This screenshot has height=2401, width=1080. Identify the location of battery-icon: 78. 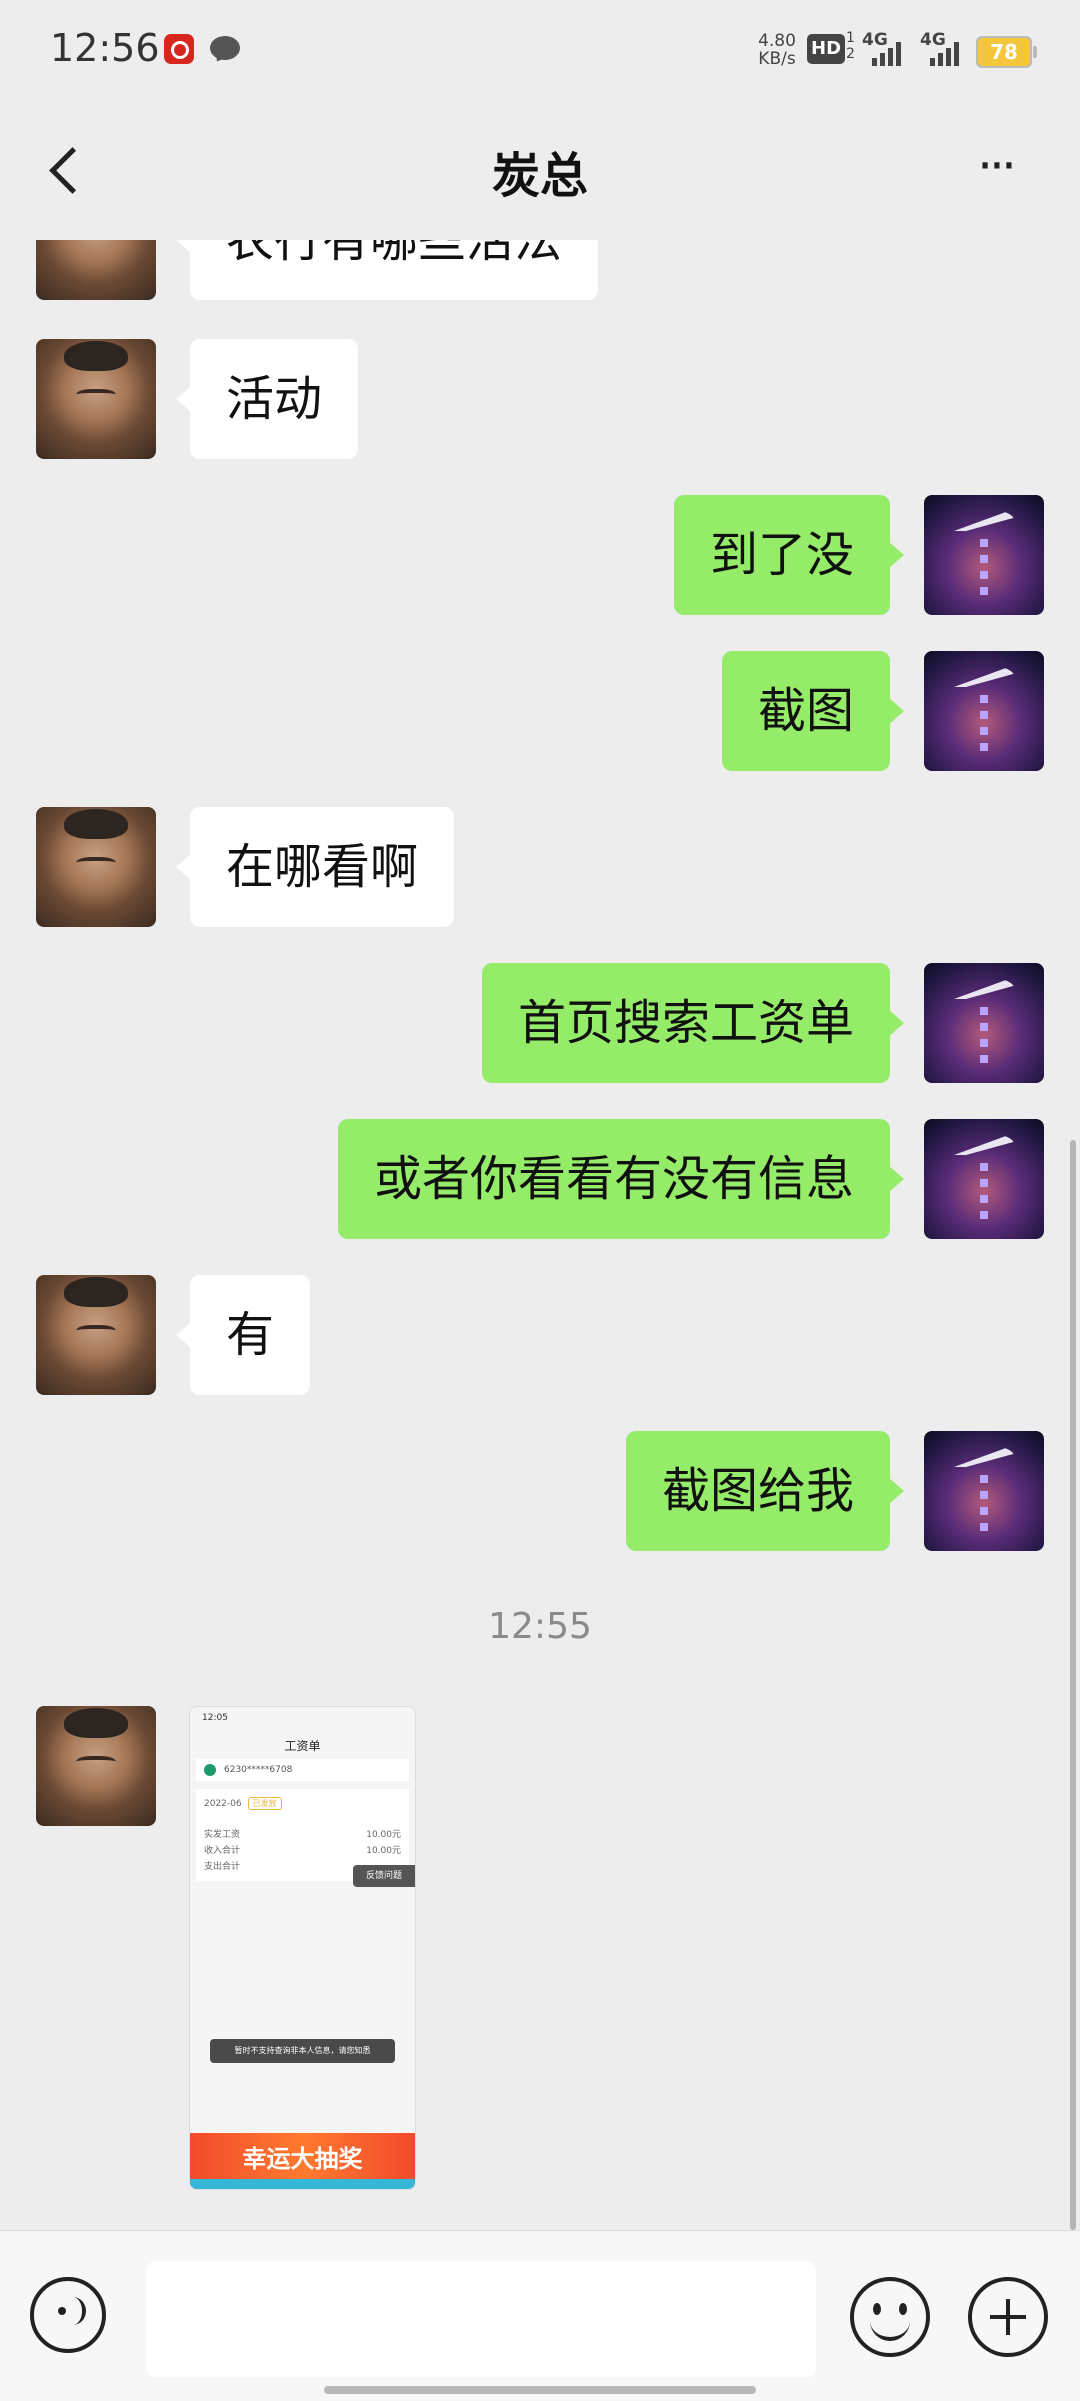
(1006, 52).